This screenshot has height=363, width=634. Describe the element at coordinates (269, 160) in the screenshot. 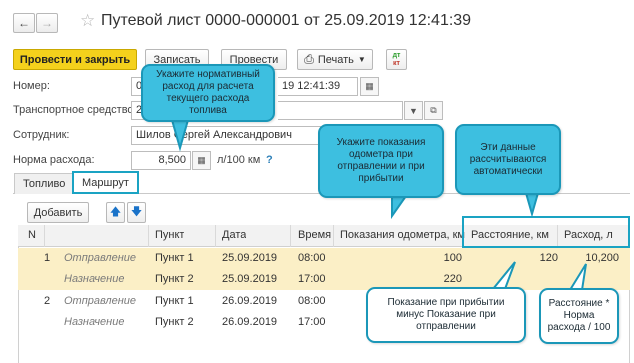

I see `help-icon: ?` at that location.